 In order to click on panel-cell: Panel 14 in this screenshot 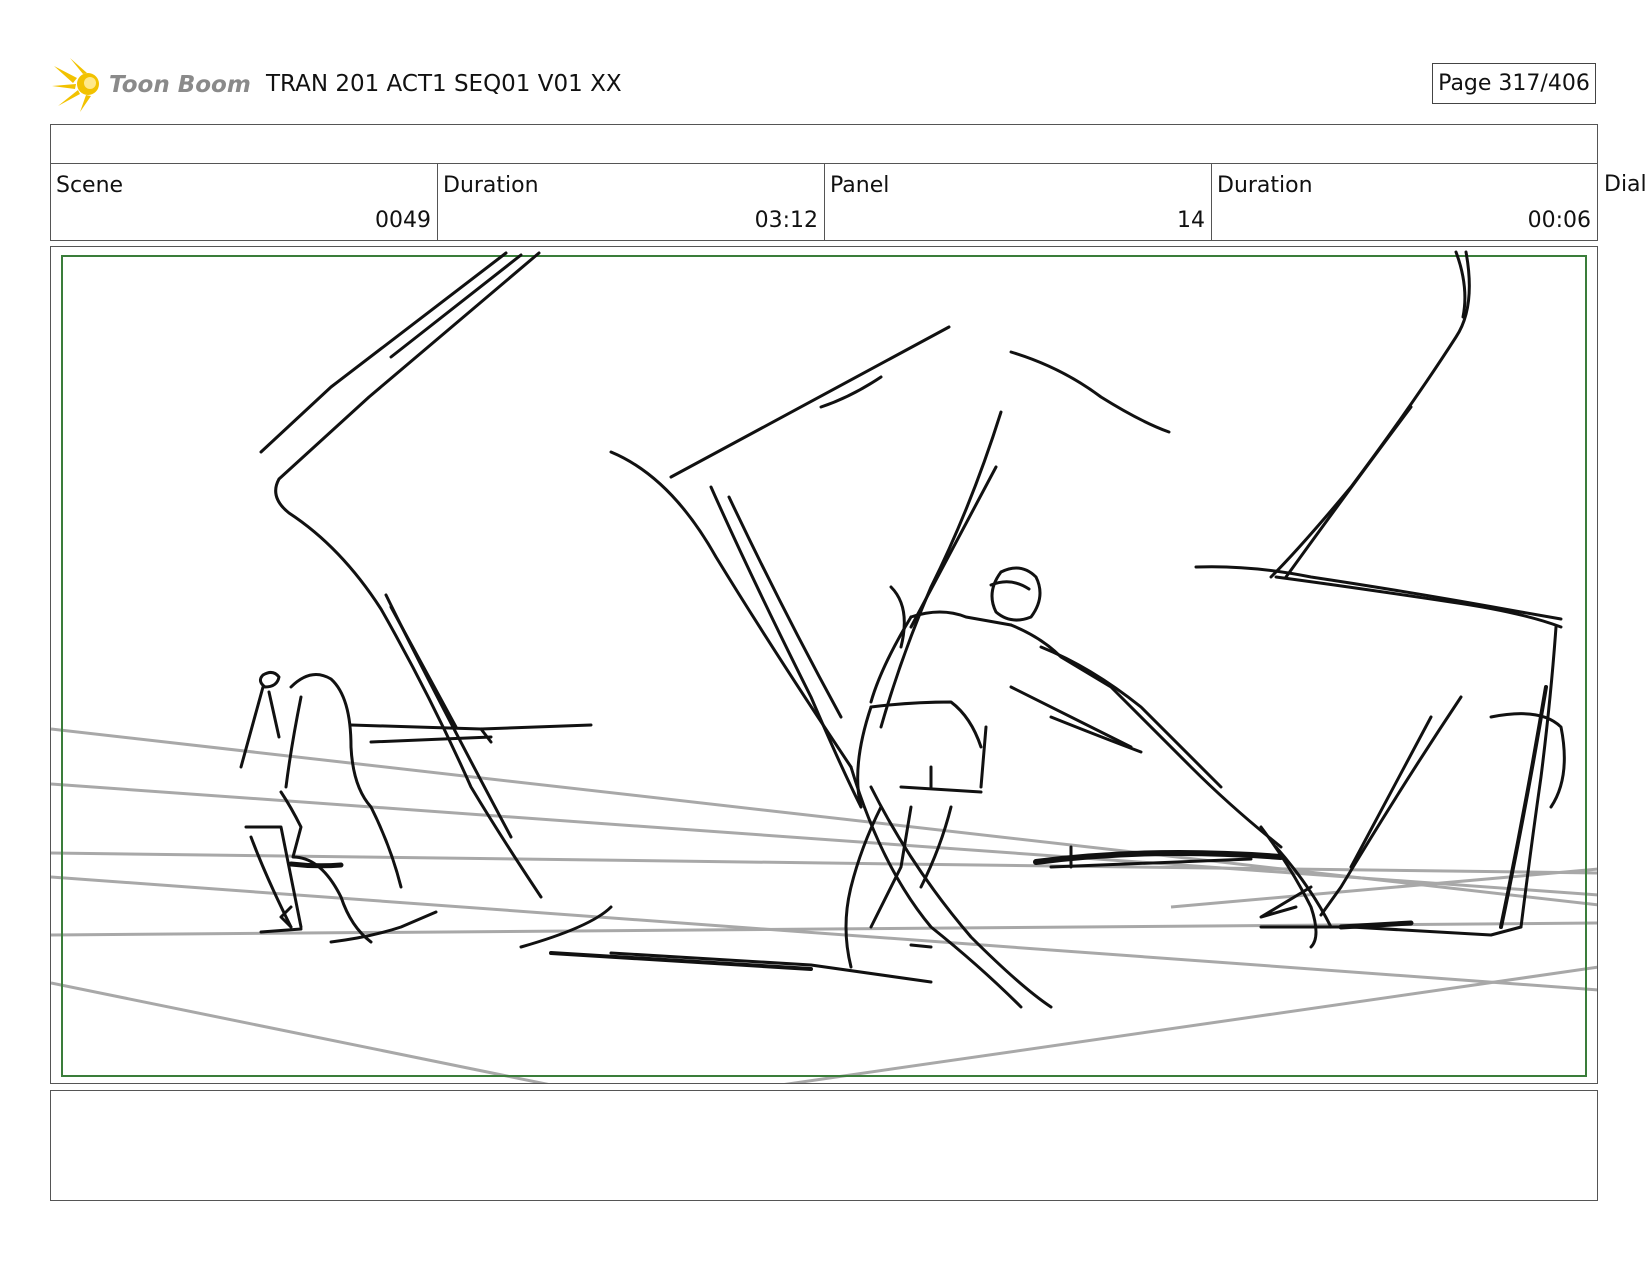, I will do `click(1018, 202)`.